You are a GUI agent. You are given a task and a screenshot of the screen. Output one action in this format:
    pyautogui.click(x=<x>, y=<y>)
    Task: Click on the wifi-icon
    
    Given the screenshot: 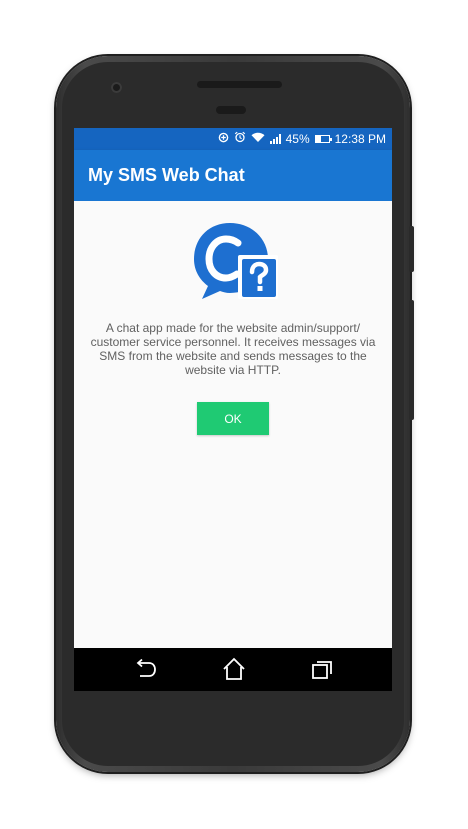 What is the action you would take?
    pyautogui.click(x=258, y=139)
    